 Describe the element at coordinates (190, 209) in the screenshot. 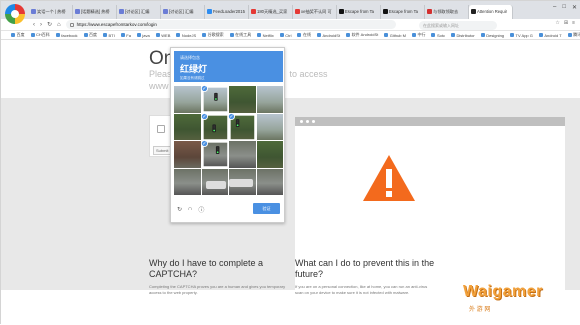

I see `audio-icon: ∩` at that location.